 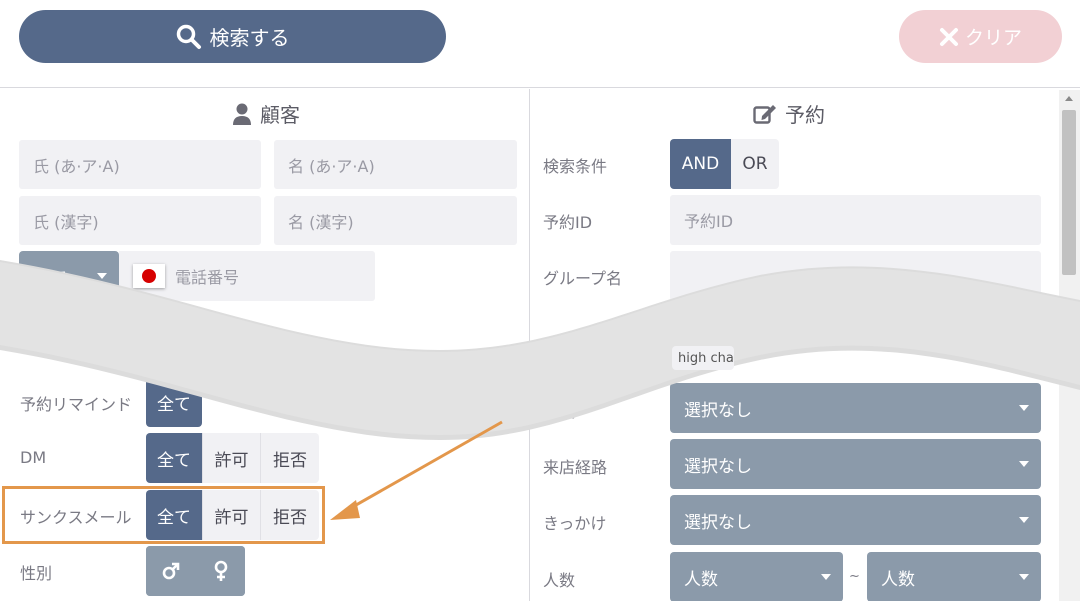 I want to click on group-name-label: グループ名, so click(x=583, y=278).